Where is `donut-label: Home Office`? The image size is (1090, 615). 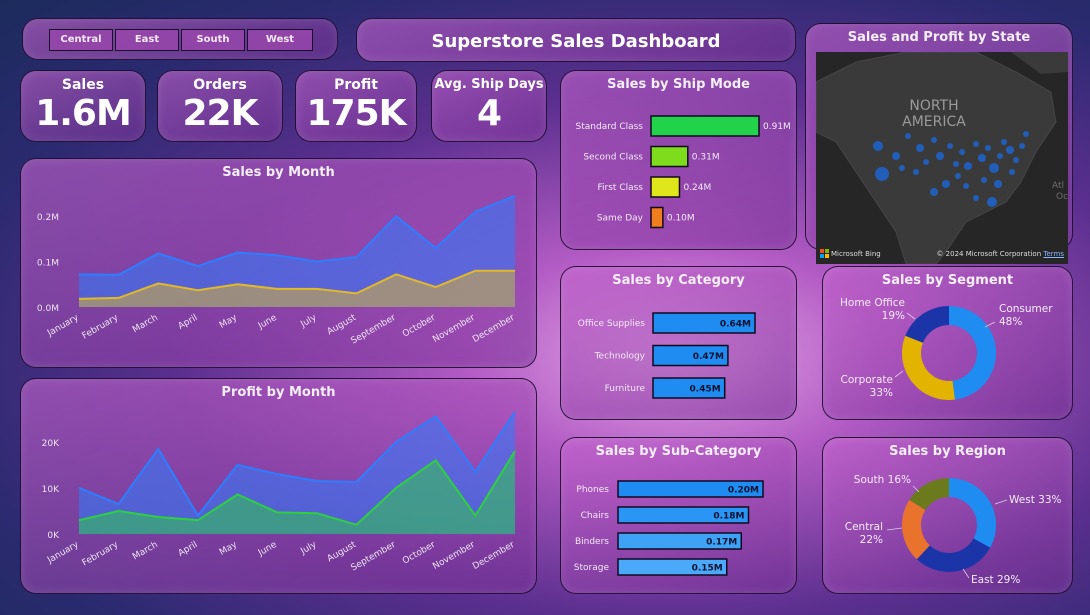
donut-label: Home Office is located at coordinates (872, 303).